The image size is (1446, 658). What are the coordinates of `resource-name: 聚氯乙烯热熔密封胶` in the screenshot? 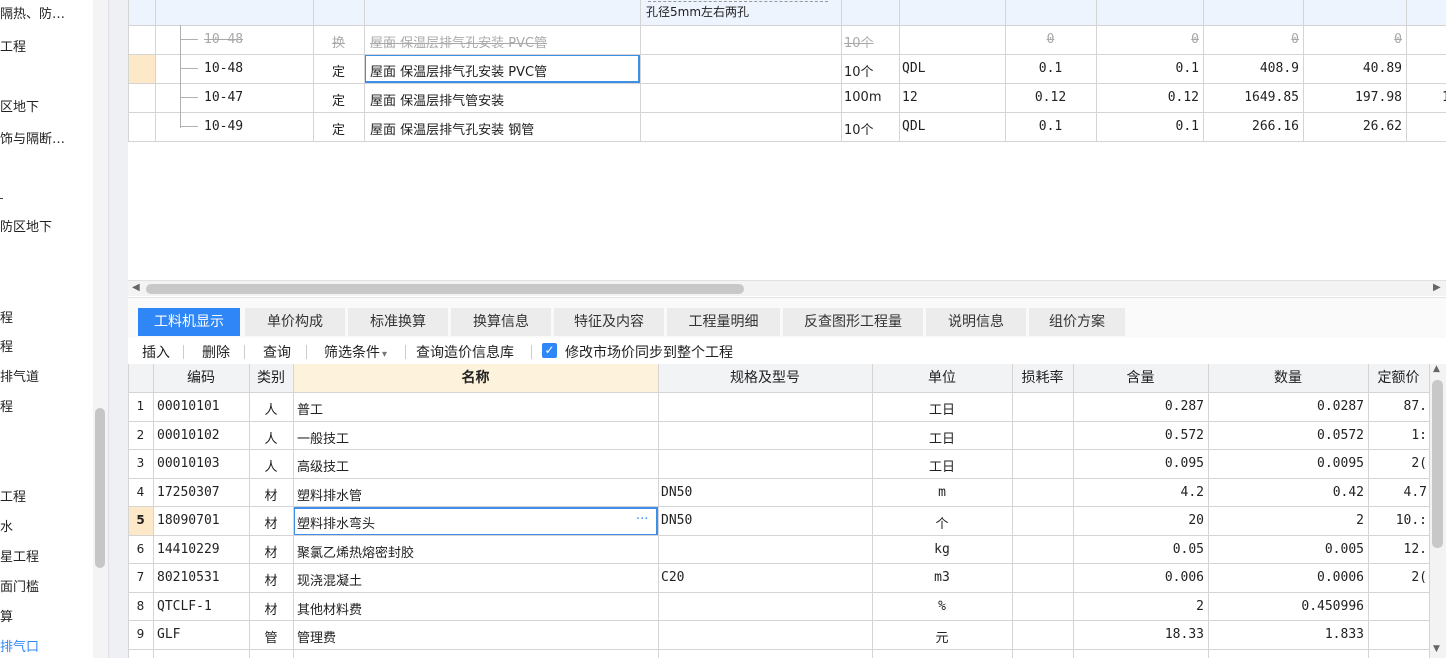 It's located at (355, 551).